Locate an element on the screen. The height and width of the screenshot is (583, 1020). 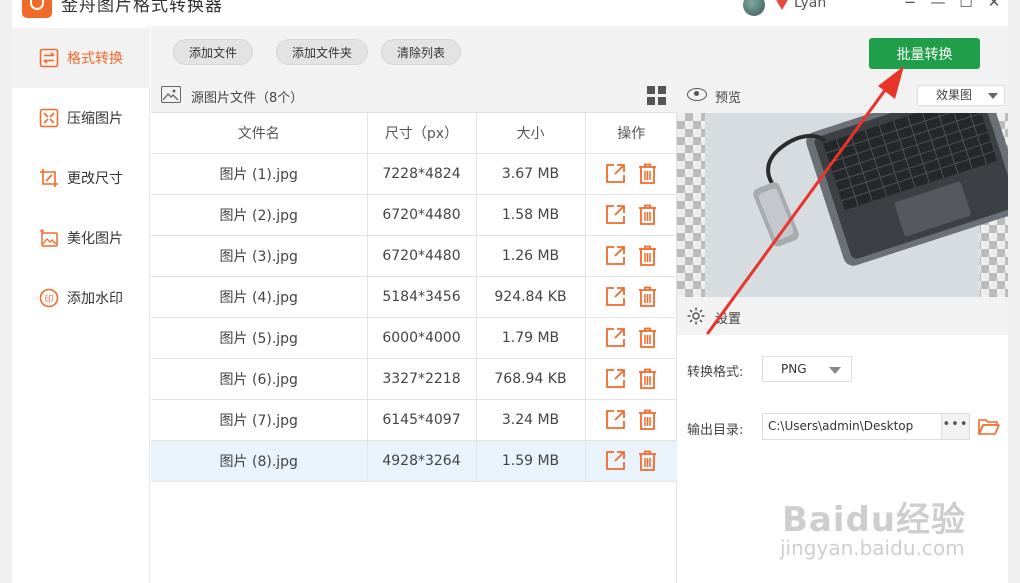
file-size: 768.94 KB is located at coordinates (531, 379).